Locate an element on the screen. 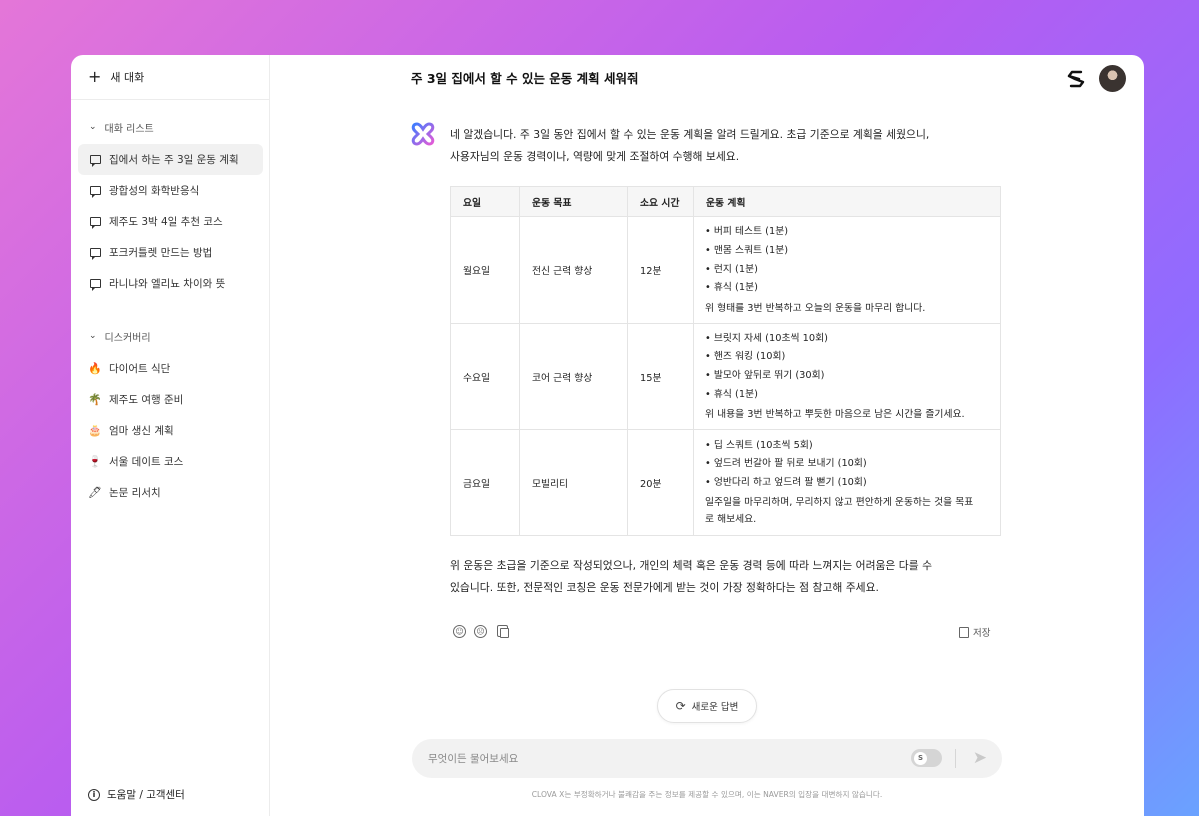 The width and height of the screenshot is (1199, 816). new-chat-button: + 새 대화 is located at coordinates (170, 77).